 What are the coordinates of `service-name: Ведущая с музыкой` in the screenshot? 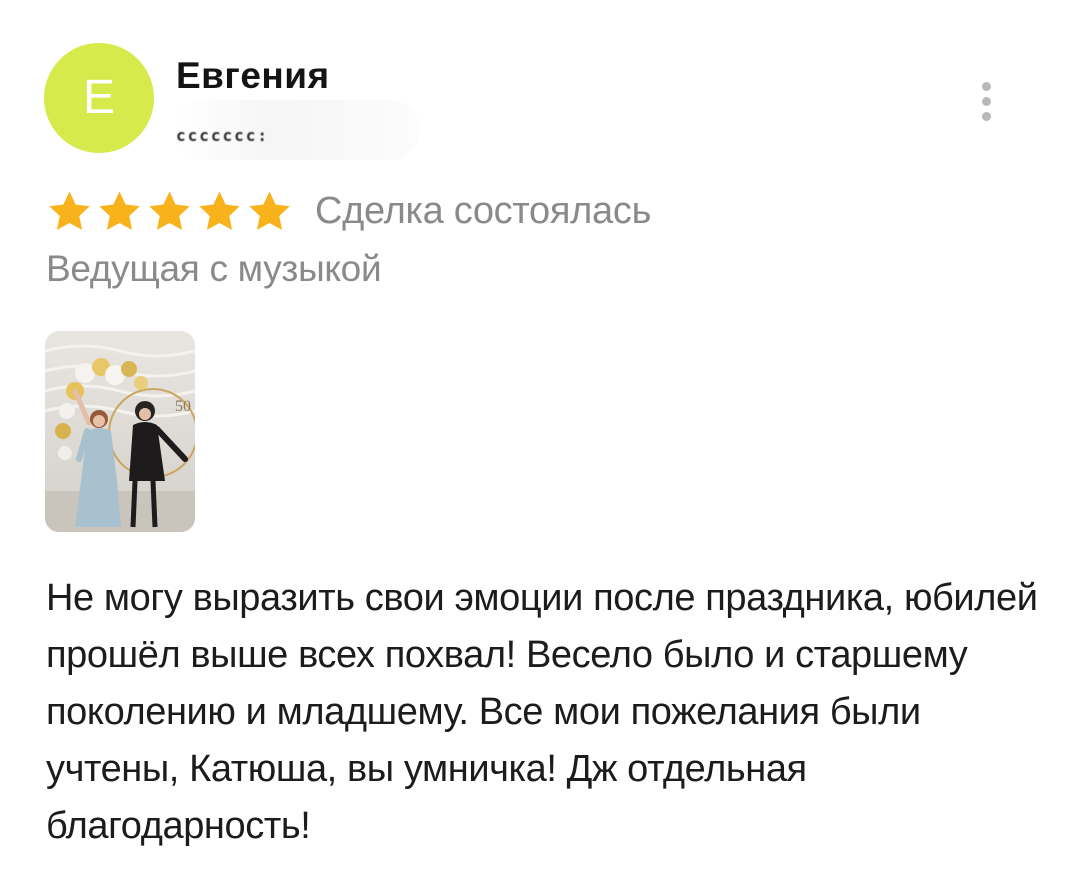 It's located at (214, 268).